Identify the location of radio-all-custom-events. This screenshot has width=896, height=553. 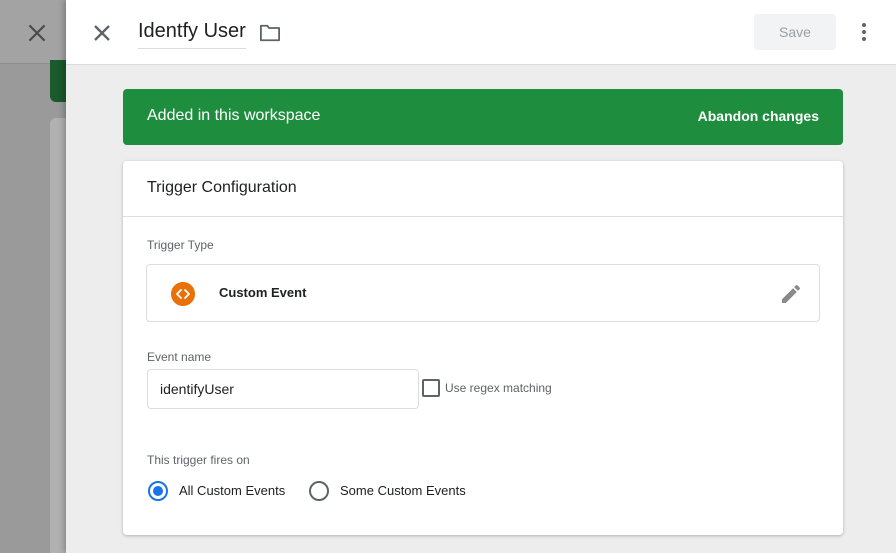
(158, 491).